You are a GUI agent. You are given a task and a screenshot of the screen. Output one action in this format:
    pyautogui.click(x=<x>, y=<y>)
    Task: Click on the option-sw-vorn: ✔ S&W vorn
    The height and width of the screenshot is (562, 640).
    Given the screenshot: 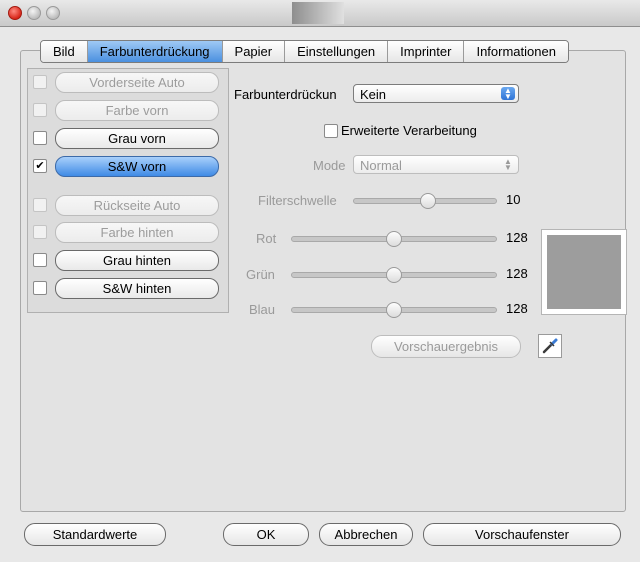 What is the action you would take?
    pyautogui.click(x=128, y=166)
    